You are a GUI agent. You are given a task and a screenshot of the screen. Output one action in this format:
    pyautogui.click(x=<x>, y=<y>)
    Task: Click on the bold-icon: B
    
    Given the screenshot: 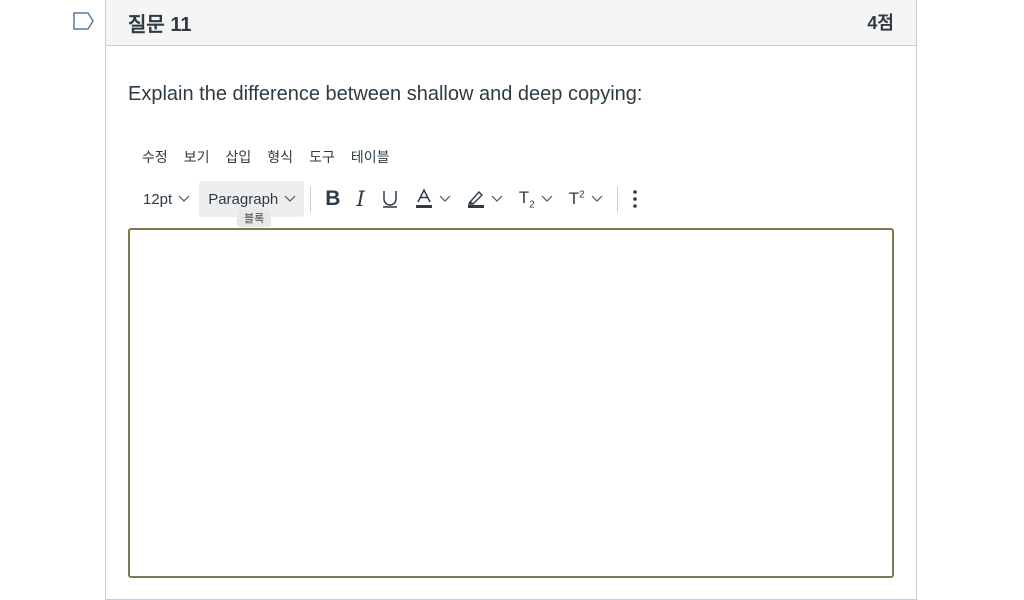 What is the action you would take?
    pyautogui.click(x=333, y=198)
    